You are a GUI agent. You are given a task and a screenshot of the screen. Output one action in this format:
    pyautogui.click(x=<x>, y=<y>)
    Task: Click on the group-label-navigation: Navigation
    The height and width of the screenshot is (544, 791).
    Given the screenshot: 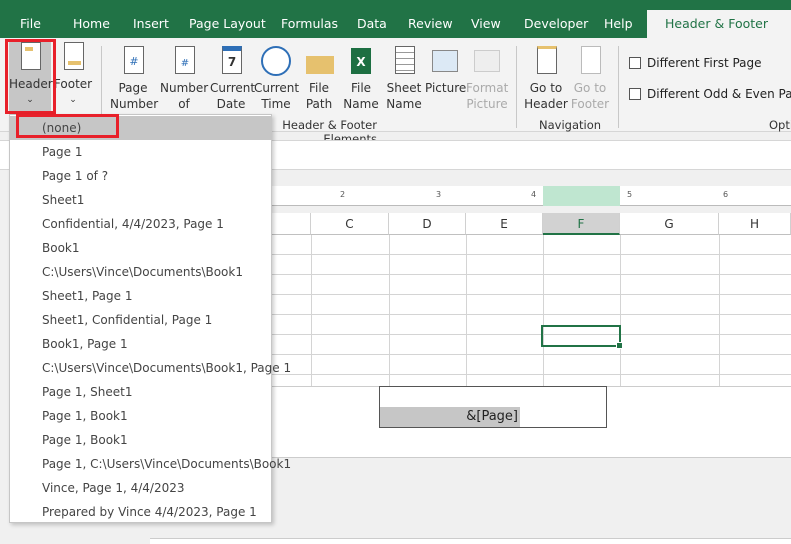 What is the action you would take?
    pyautogui.click(x=570, y=125)
    